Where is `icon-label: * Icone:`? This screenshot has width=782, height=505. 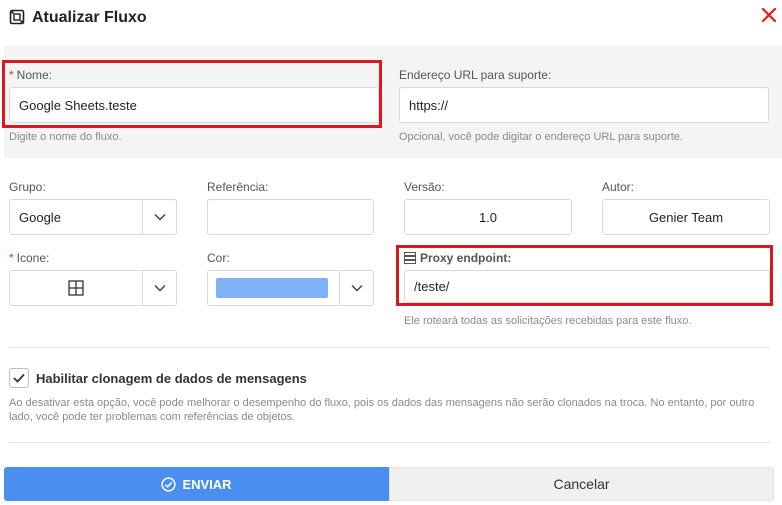 icon-label: * Icone: is located at coordinates (29, 258).